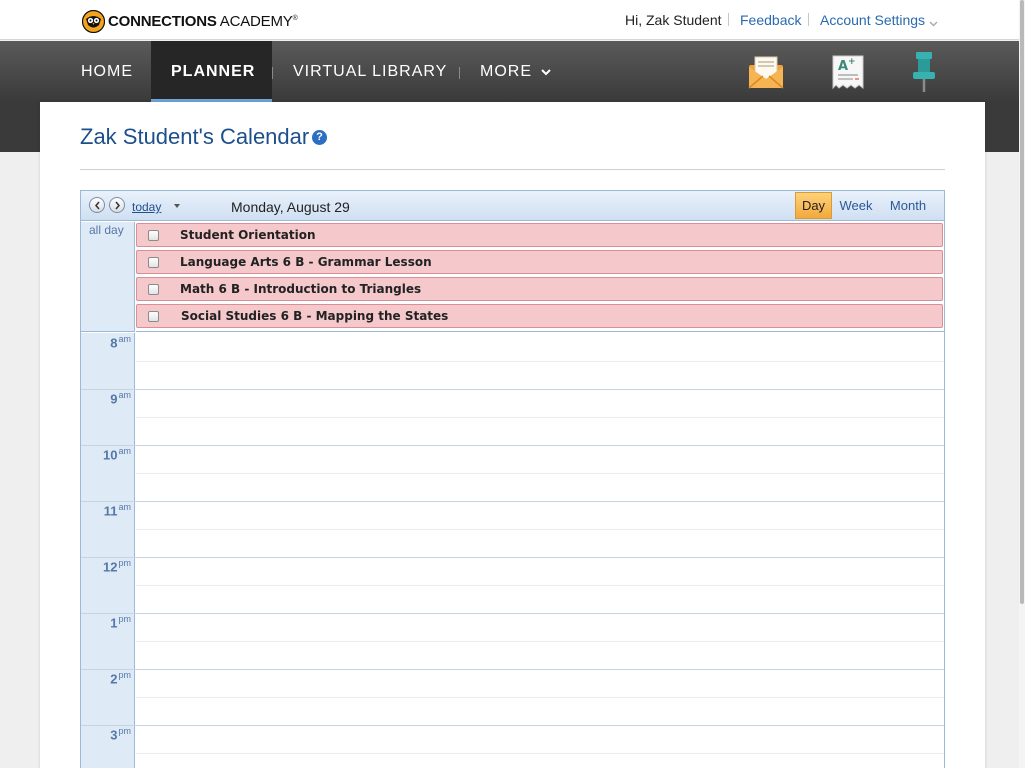 This screenshot has height=768, width=1025. Describe the element at coordinates (315, 316) in the screenshot. I see `event-title: Social Studies 6 B - Mapping the States` at that location.